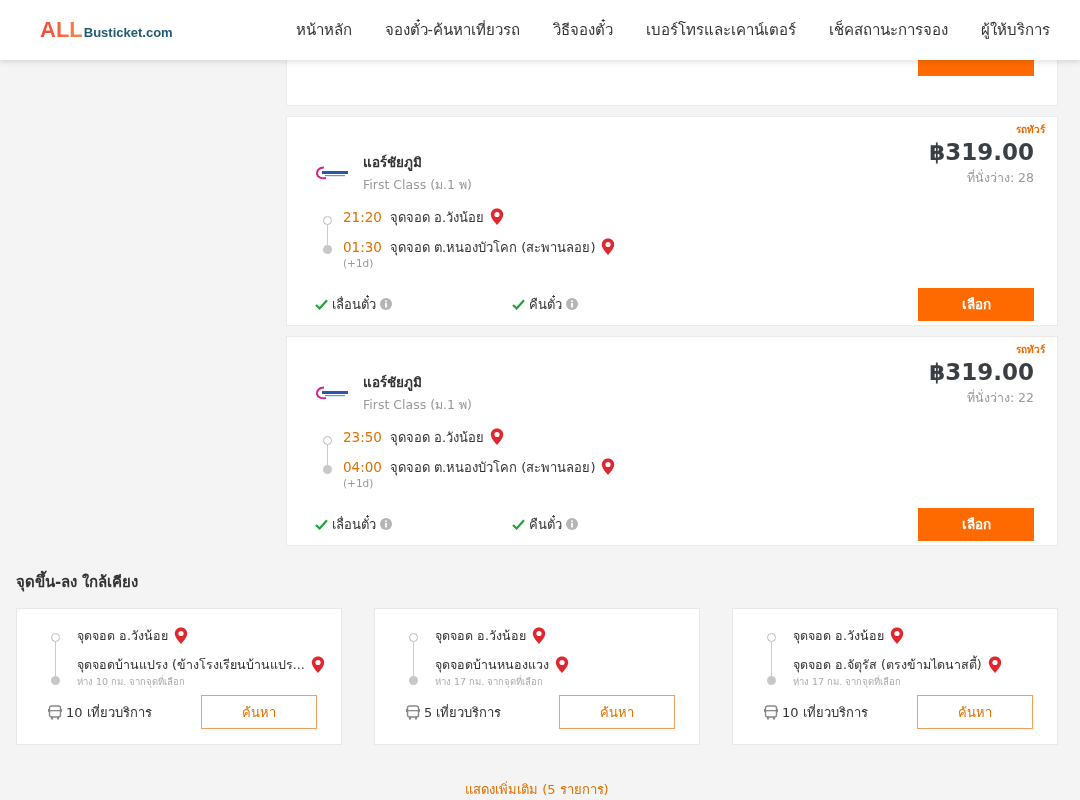  I want to click on arrival-time: 01:30, so click(362, 247).